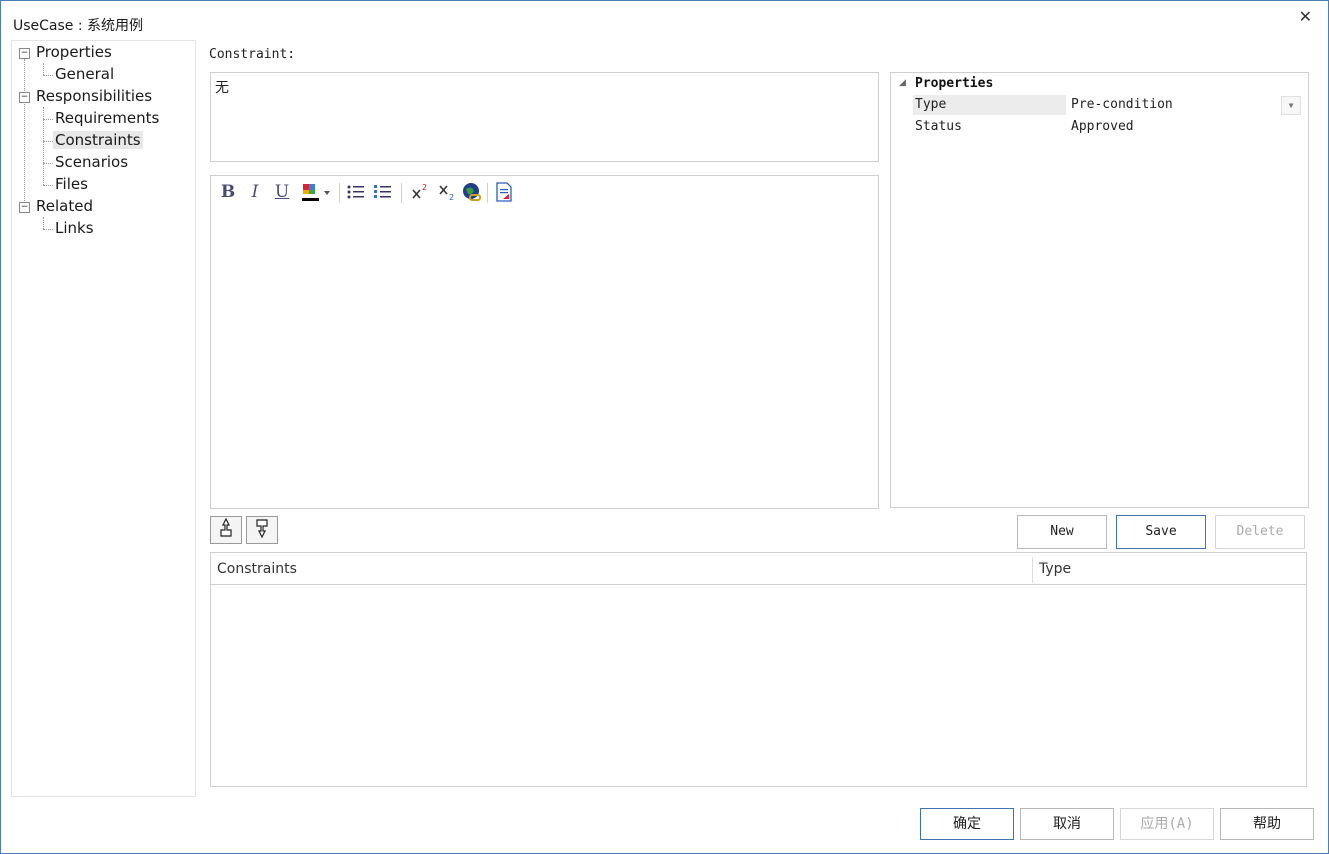 This screenshot has width=1329, height=854. Describe the element at coordinates (71, 184) in the screenshot. I see `tree-item-files: Files` at that location.